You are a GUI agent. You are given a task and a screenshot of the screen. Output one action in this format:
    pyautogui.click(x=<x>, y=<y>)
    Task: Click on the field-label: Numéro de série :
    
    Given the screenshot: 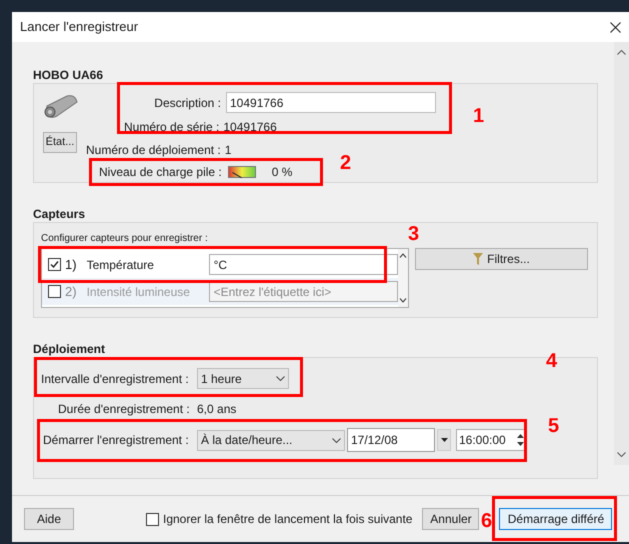 What is the action you would take?
    pyautogui.click(x=172, y=127)
    